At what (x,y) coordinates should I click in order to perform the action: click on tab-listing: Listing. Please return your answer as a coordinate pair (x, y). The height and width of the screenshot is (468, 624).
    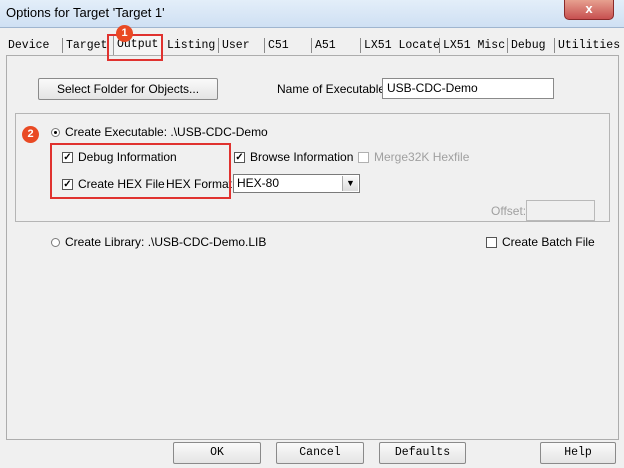
    Looking at the image, I should click on (191, 46).